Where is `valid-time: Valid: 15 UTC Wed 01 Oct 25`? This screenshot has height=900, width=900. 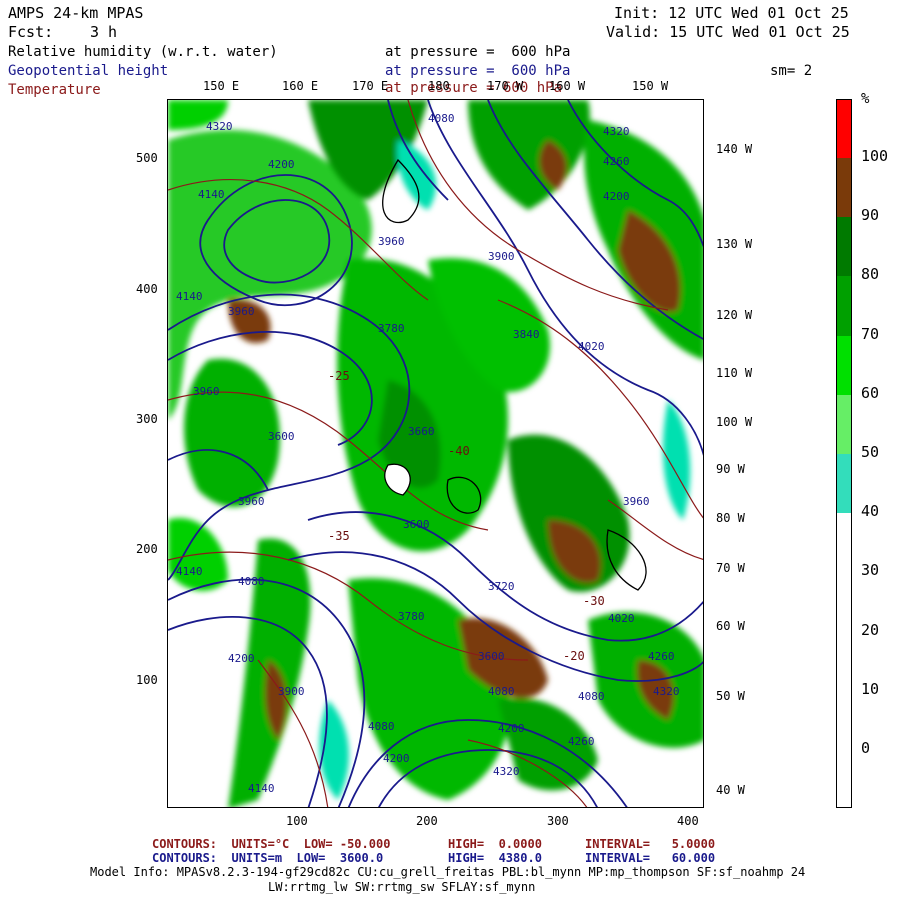
valid-time: Valid: 15 UTC Wed 01 Oct 25 is located at coordinates (728, 32).